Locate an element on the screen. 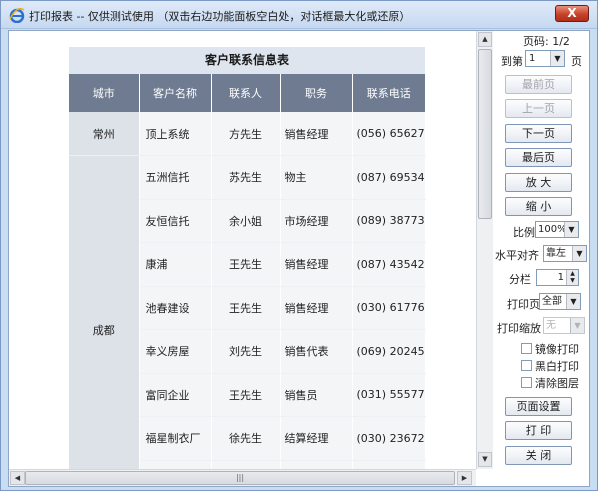 This screenshot has width=598, height=491. scroll-down-icon: ▼ is located at coordinates (485, 459).